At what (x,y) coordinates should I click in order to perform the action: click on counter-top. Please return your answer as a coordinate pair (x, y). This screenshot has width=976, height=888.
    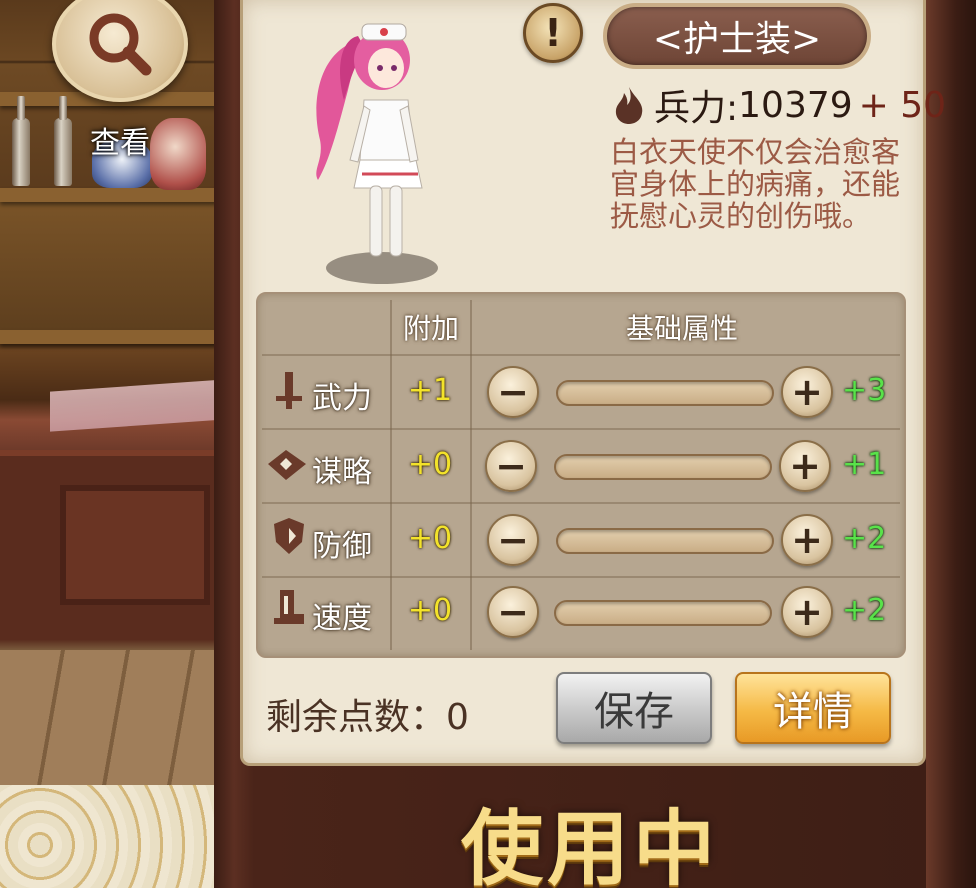
    Looking at the image, I should click on (138, 405).